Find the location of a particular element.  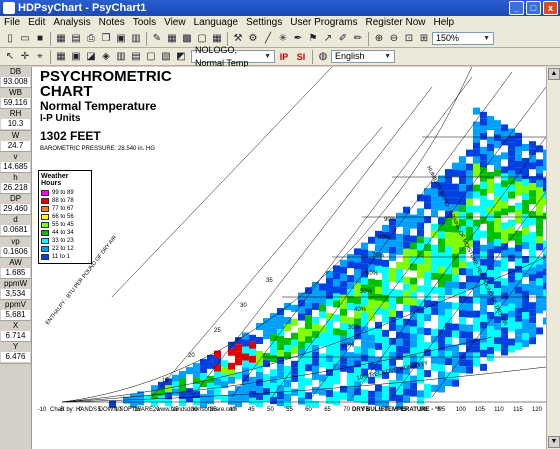

menu-user-programs: User Programs is located at coordinates (323, 23).